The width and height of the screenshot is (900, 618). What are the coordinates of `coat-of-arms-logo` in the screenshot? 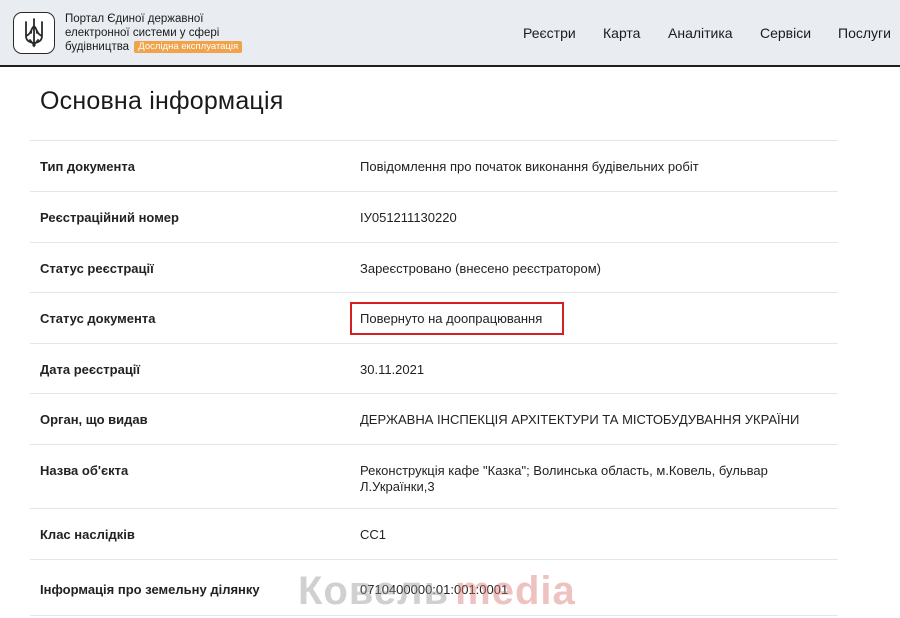 It's located at (34, 33).